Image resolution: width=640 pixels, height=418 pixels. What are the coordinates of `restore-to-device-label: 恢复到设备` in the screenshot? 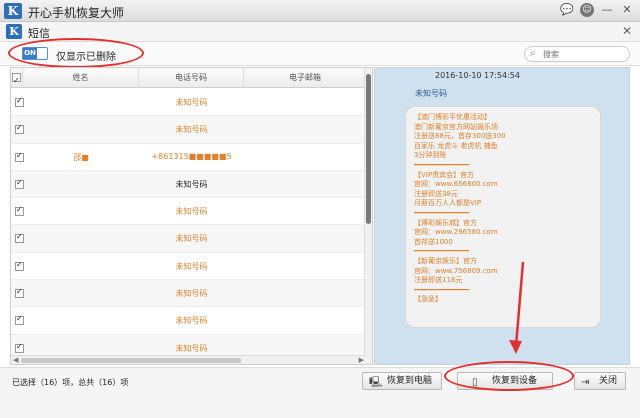 It's located at (515, 381).